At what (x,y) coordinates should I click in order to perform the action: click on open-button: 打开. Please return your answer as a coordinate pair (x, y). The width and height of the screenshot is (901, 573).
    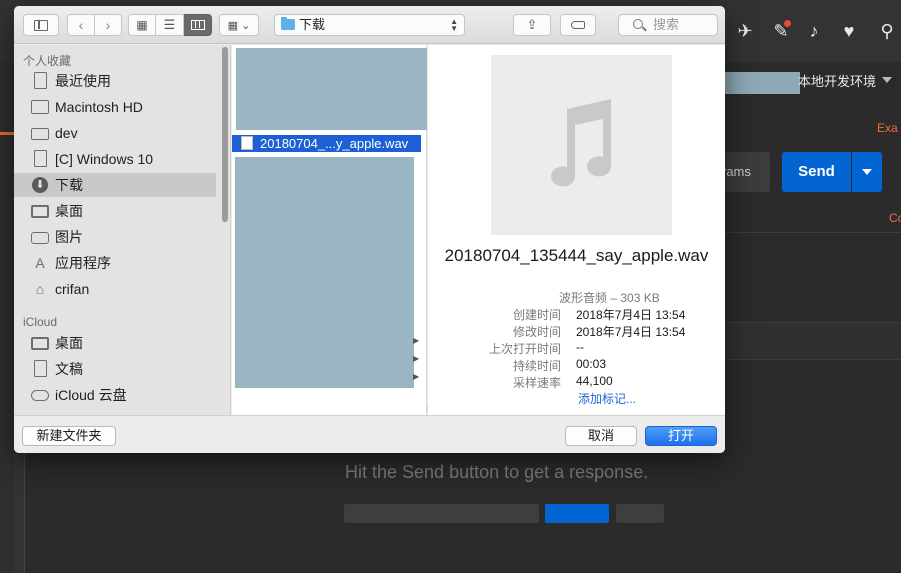
    Looking at the image, I should click on (681, 436).